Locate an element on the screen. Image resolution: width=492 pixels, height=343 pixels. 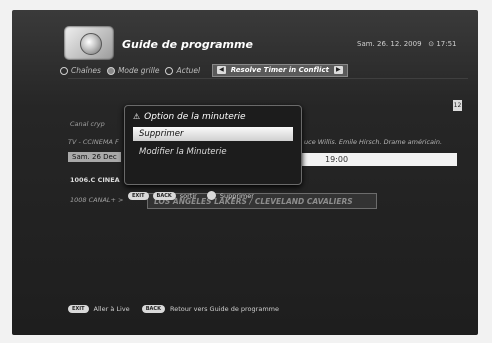
left-arrow-icon: ◀ is located at coordinates (221, 70).